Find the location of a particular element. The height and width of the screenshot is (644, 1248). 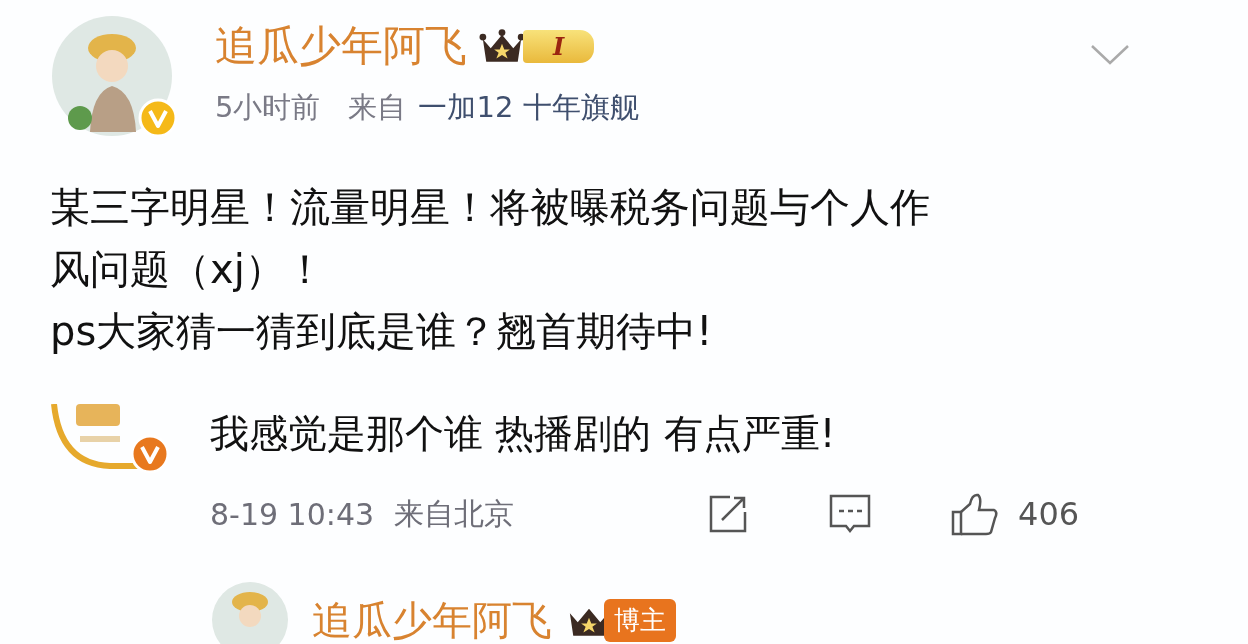

author-badge: 博主 is located at coordinates (640, 620).